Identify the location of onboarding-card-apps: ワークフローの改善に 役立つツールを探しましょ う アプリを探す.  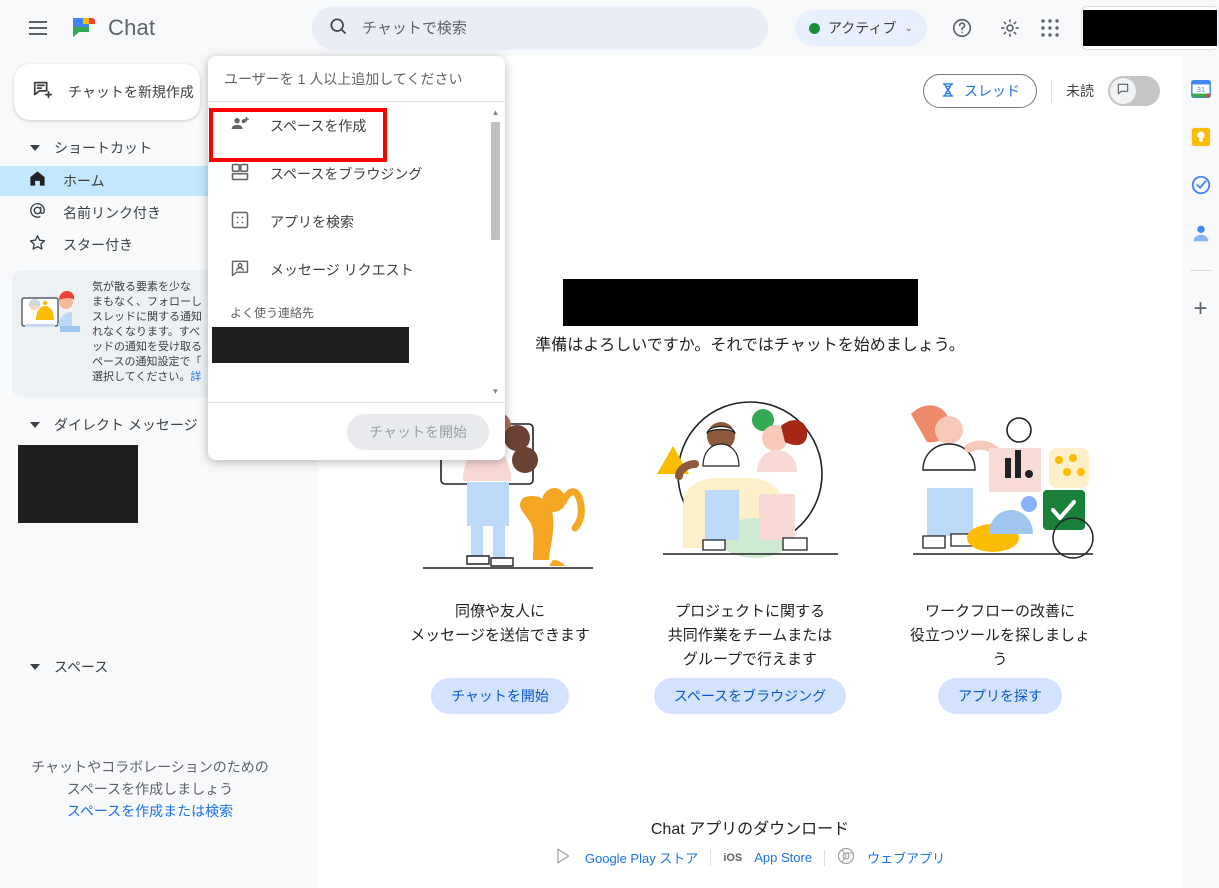
(1000, 550).